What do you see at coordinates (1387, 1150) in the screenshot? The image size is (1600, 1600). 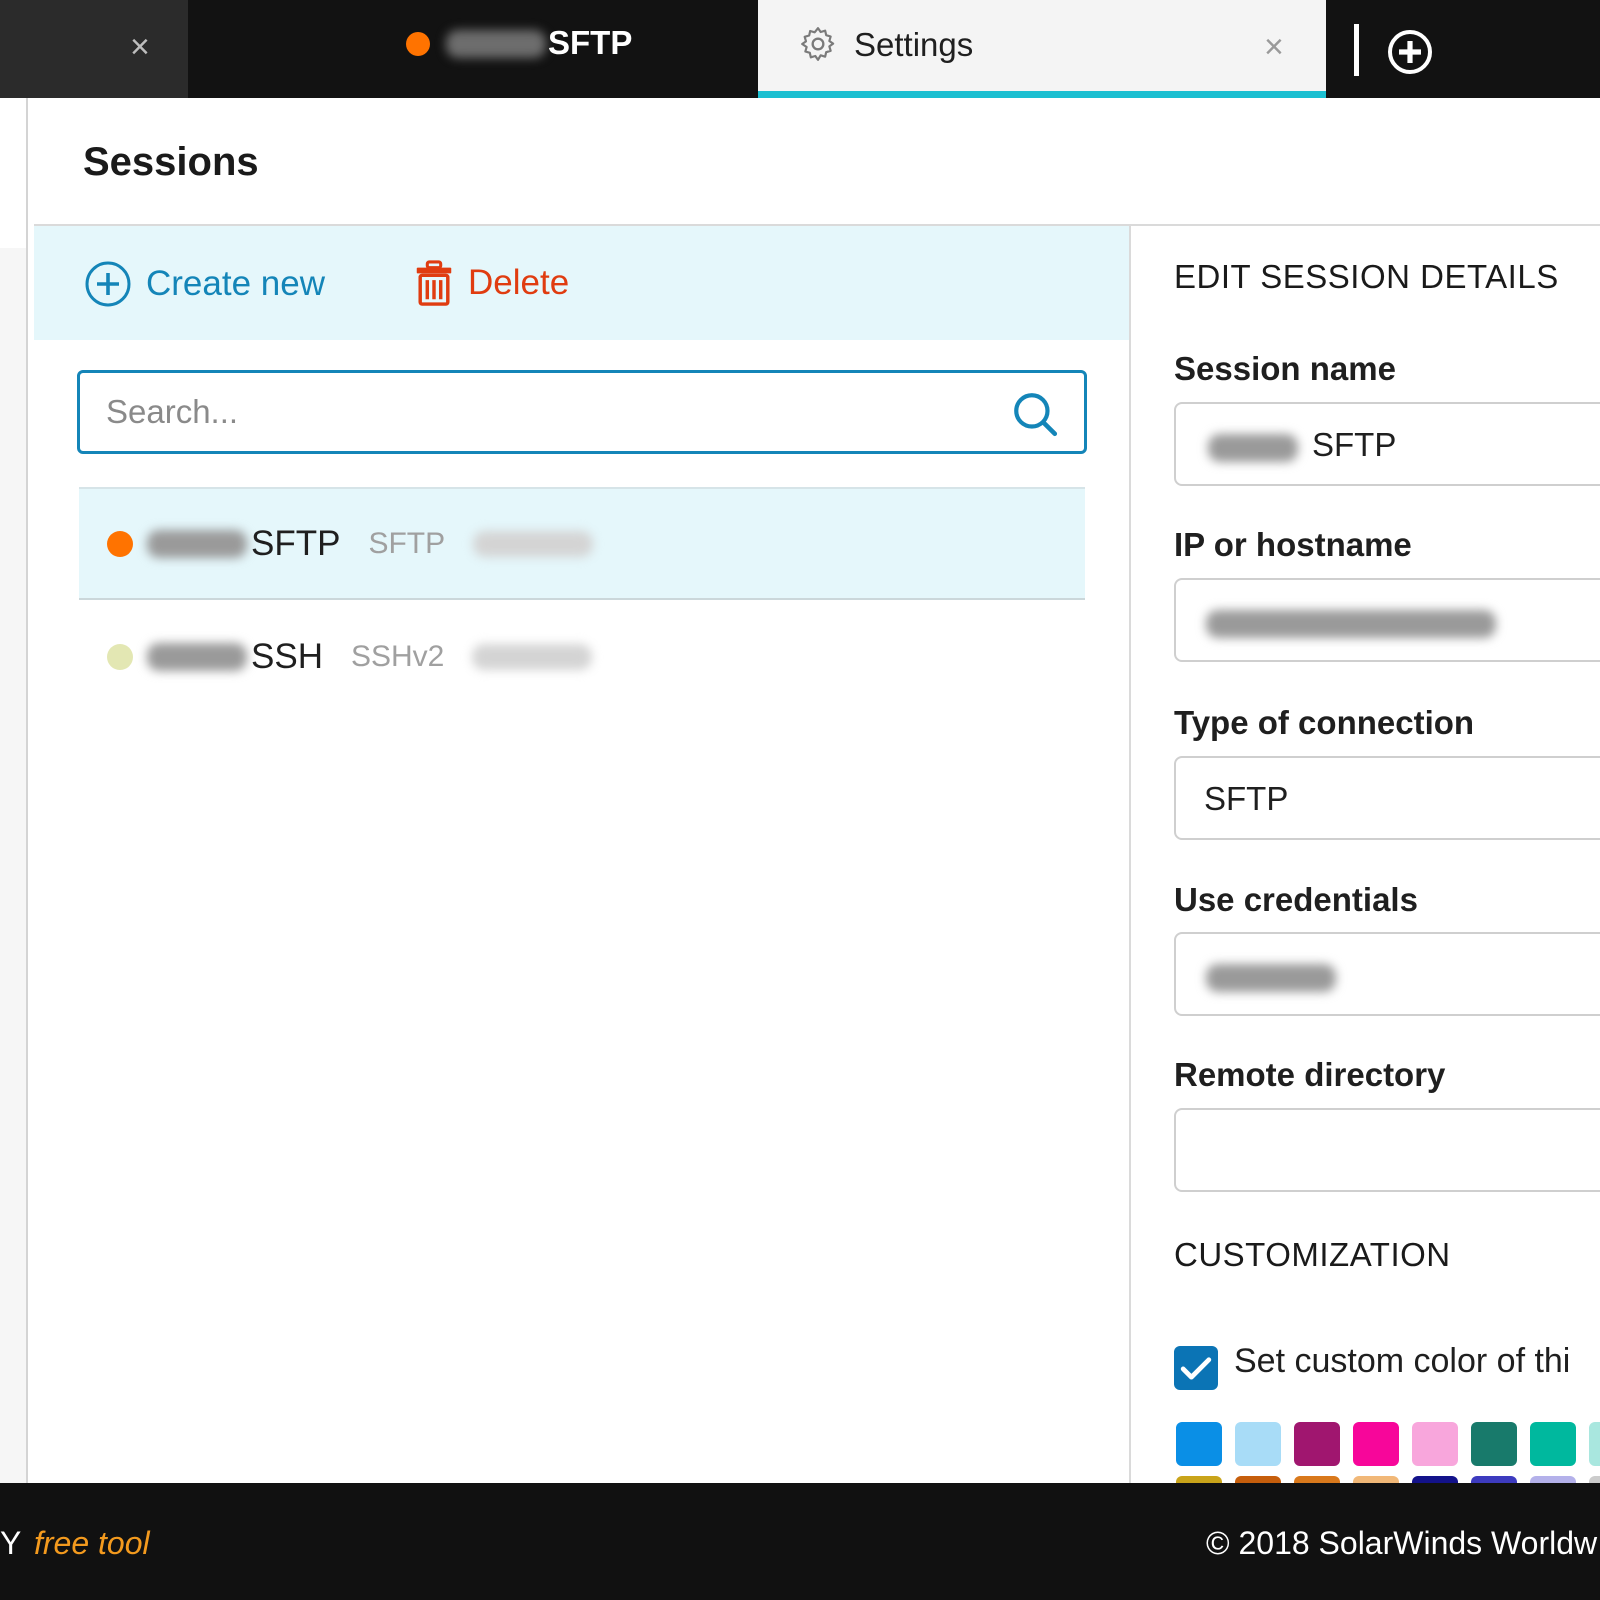 I see `remote-directory-field` at bounding box center [1387, 1150].